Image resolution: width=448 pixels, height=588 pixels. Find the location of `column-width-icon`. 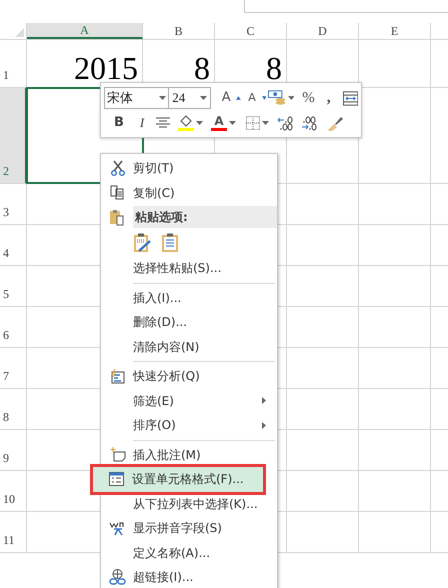

column-width-icon is located at coordinates (350, 98).